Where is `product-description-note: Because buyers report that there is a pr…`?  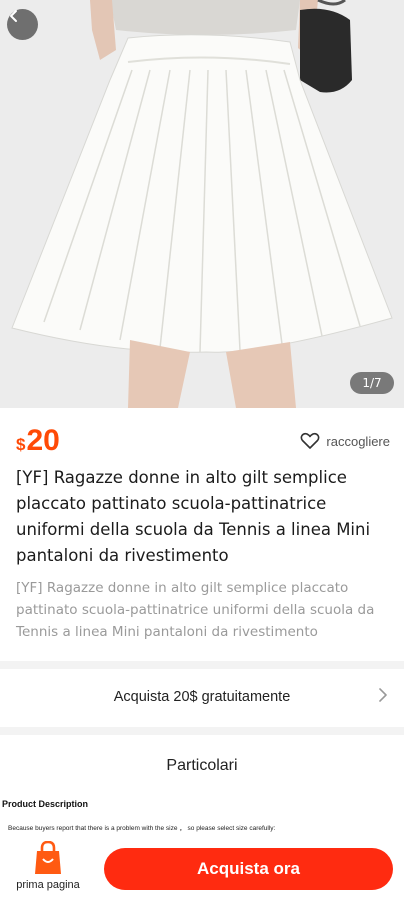 product-description-note: Because buyers report that there is a pr… is located at coordinates (142, 828).